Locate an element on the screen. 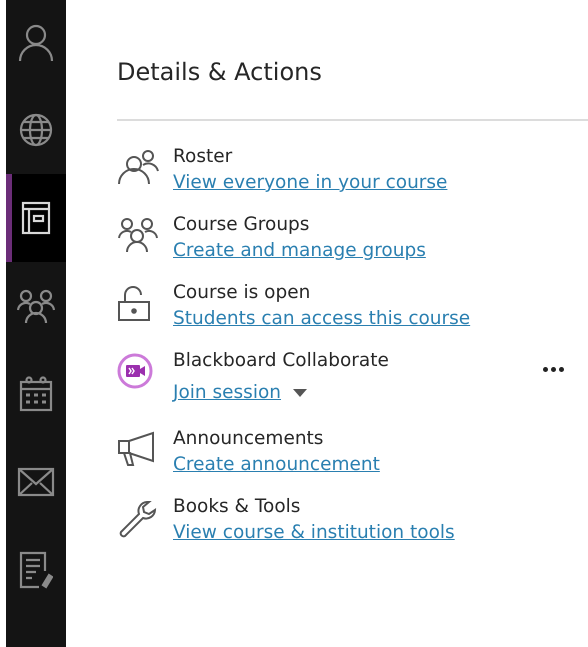  course-icon is located at coordinates (36, 218).